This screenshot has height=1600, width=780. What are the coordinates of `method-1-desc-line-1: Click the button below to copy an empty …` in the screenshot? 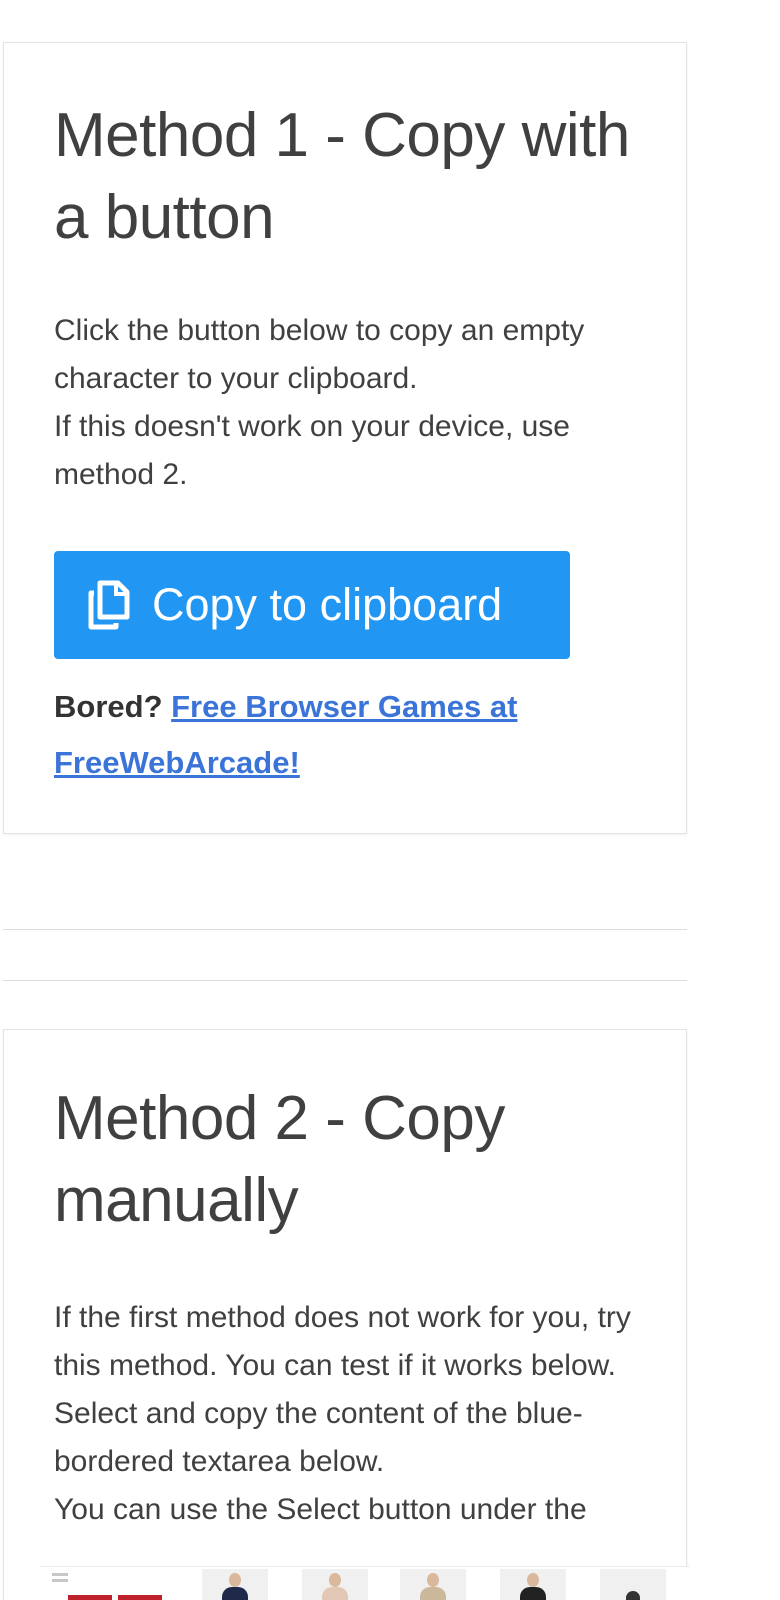 It's located at (319, 354).